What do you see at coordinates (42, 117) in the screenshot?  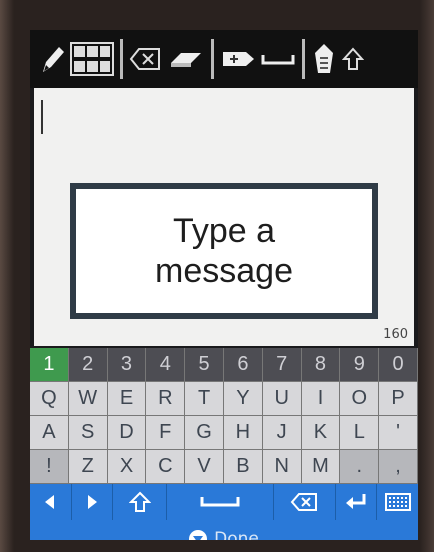 I see `text-cursor` at bounding box center [42, 117].